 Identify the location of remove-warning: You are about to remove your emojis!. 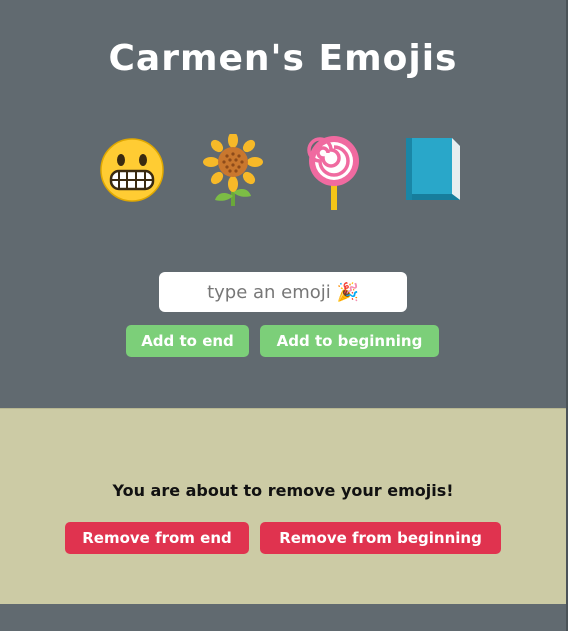
(283, 490).